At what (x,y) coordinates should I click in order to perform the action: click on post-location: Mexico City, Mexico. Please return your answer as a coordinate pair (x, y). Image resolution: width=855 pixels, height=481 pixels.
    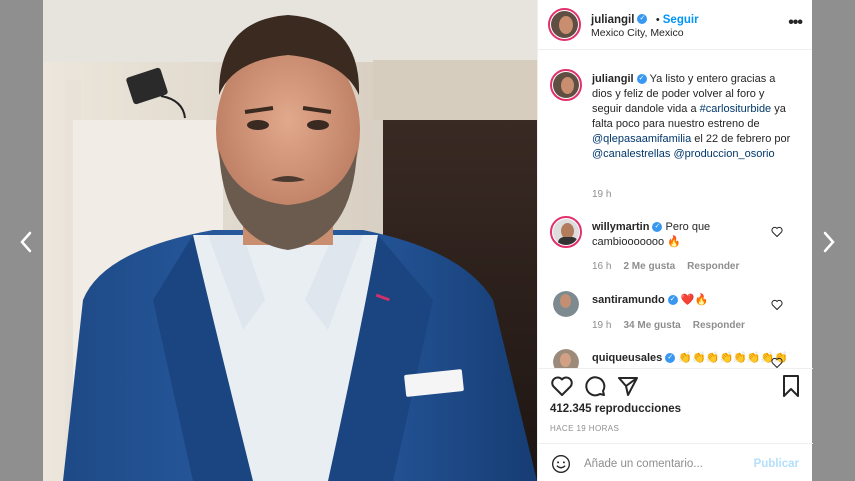
    Looking at the image, I should click on (637, 33).